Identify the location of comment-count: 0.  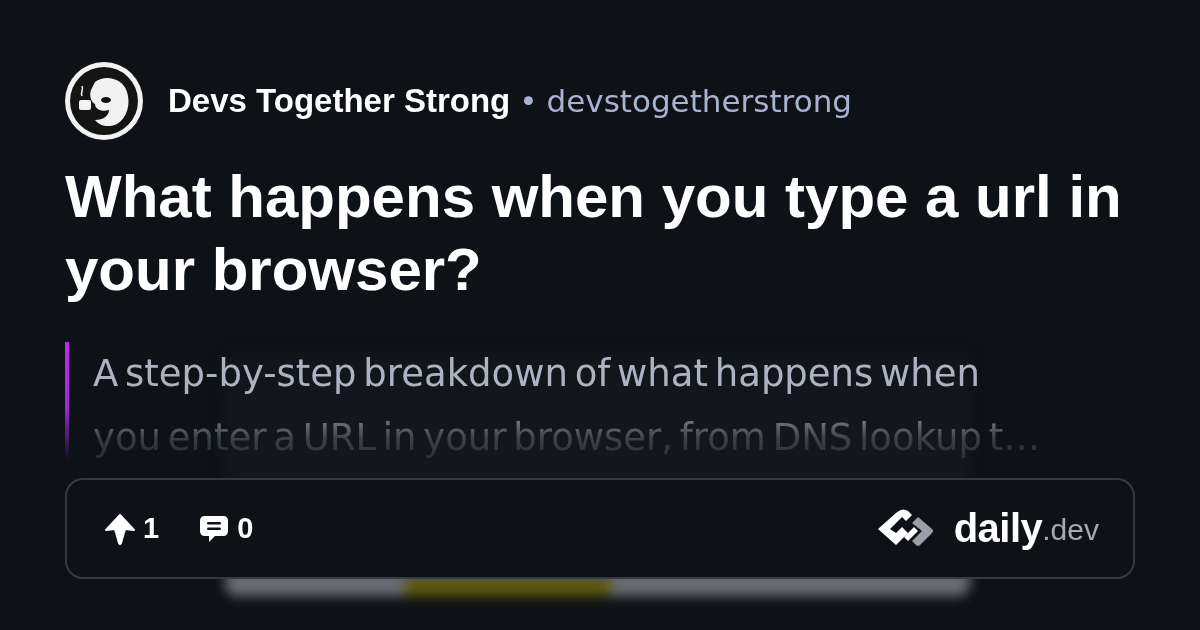
(245, 528).